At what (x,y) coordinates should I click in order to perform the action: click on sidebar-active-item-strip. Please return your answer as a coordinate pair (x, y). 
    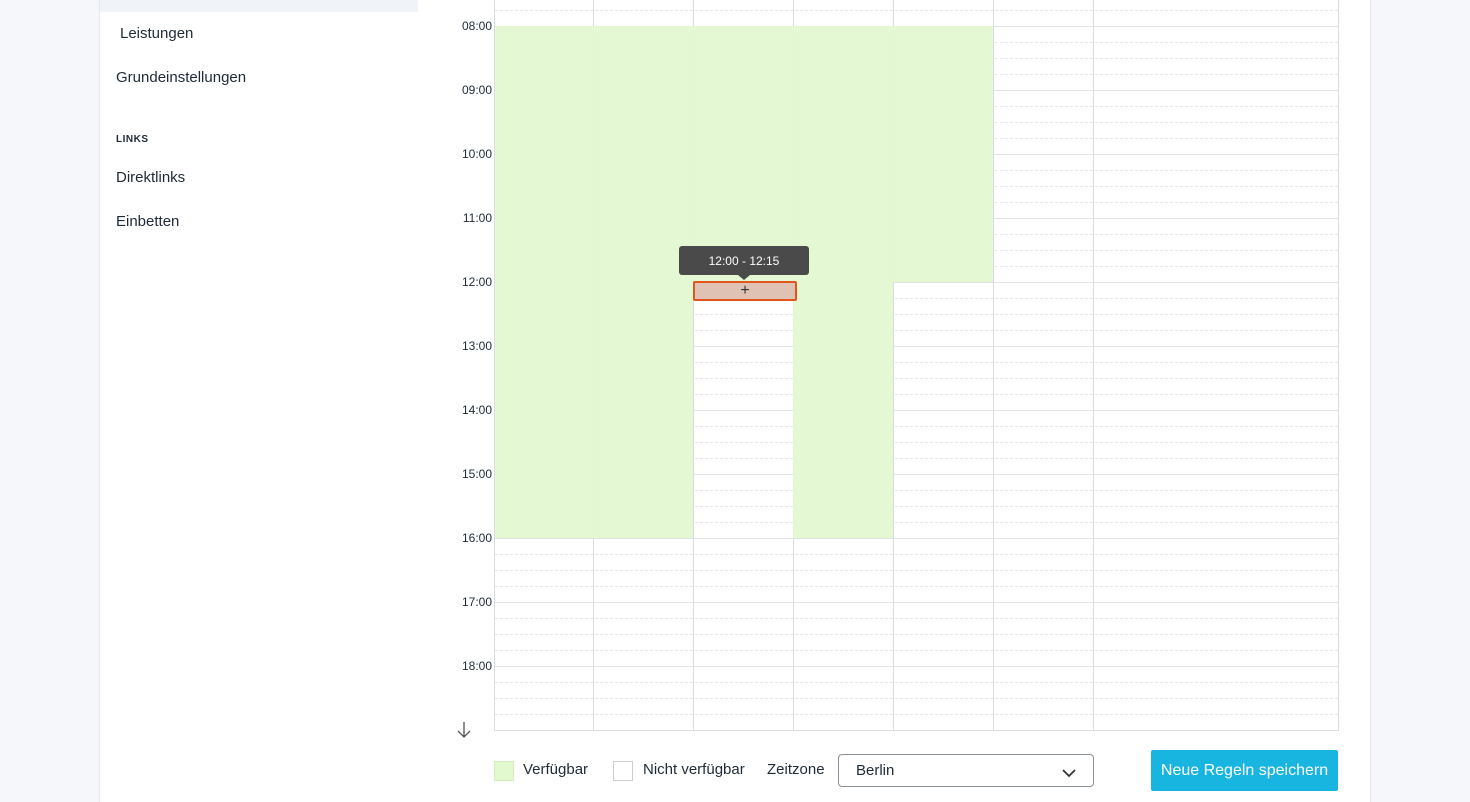
    Looking at the image, I should click on (259, 6).